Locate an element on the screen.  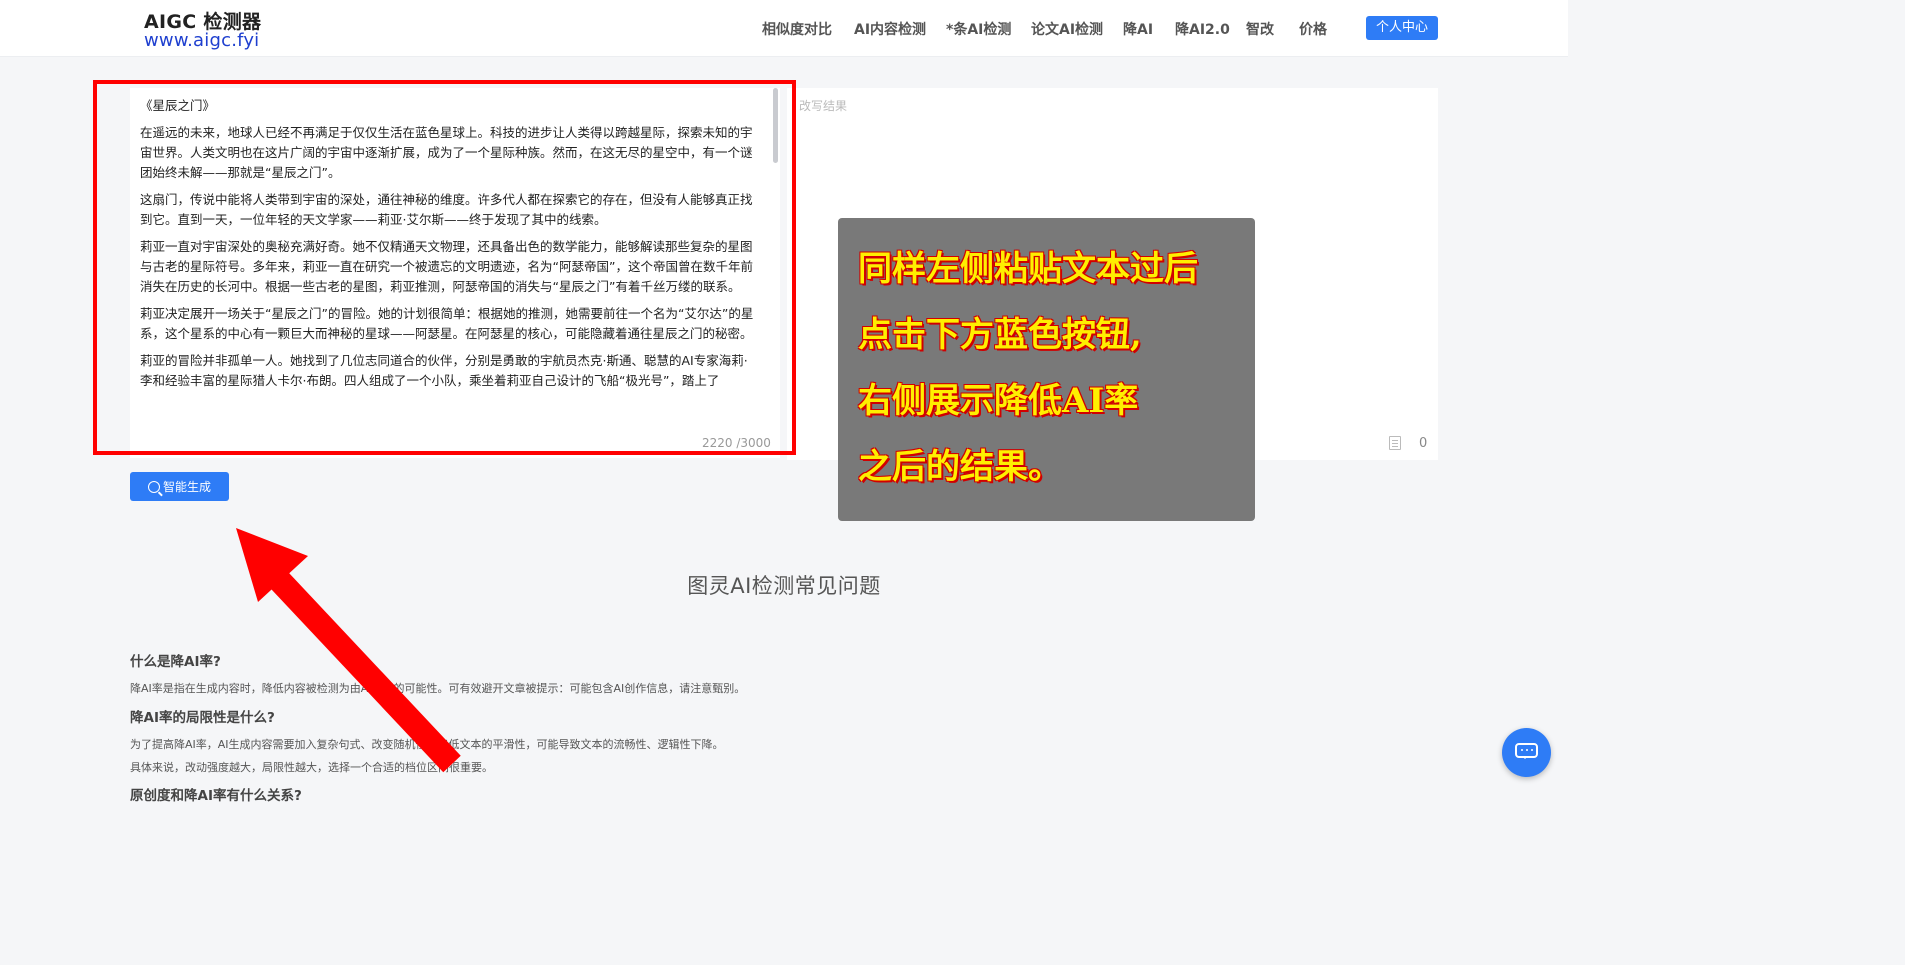
faq-answer: 具体来说，改动强度越大，局限性越大，选择一个合适的档位区间很重要。 is located at coordinates (311, 767).